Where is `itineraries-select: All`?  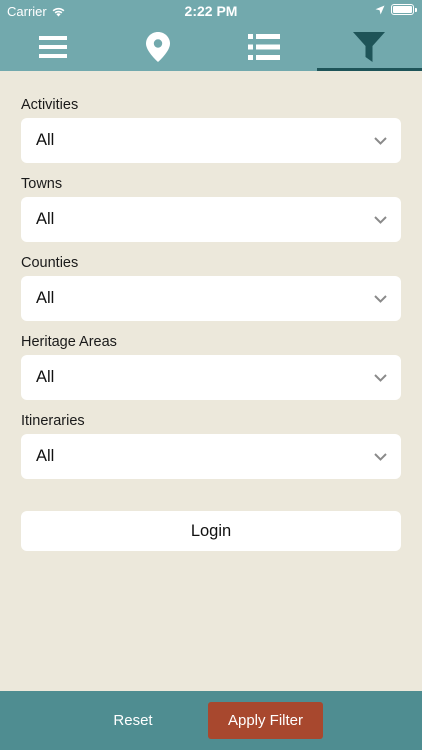 itineraries-select: All is located at coordinates (211, 456).